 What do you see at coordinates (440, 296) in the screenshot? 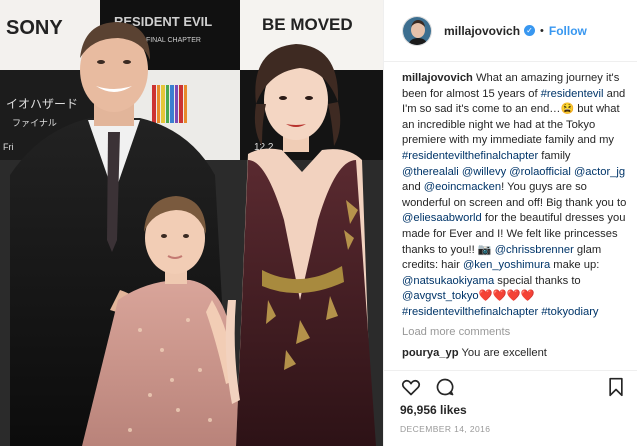
I see `mention-link: @avgvst_tokyo` at bounding box center [440, 296].